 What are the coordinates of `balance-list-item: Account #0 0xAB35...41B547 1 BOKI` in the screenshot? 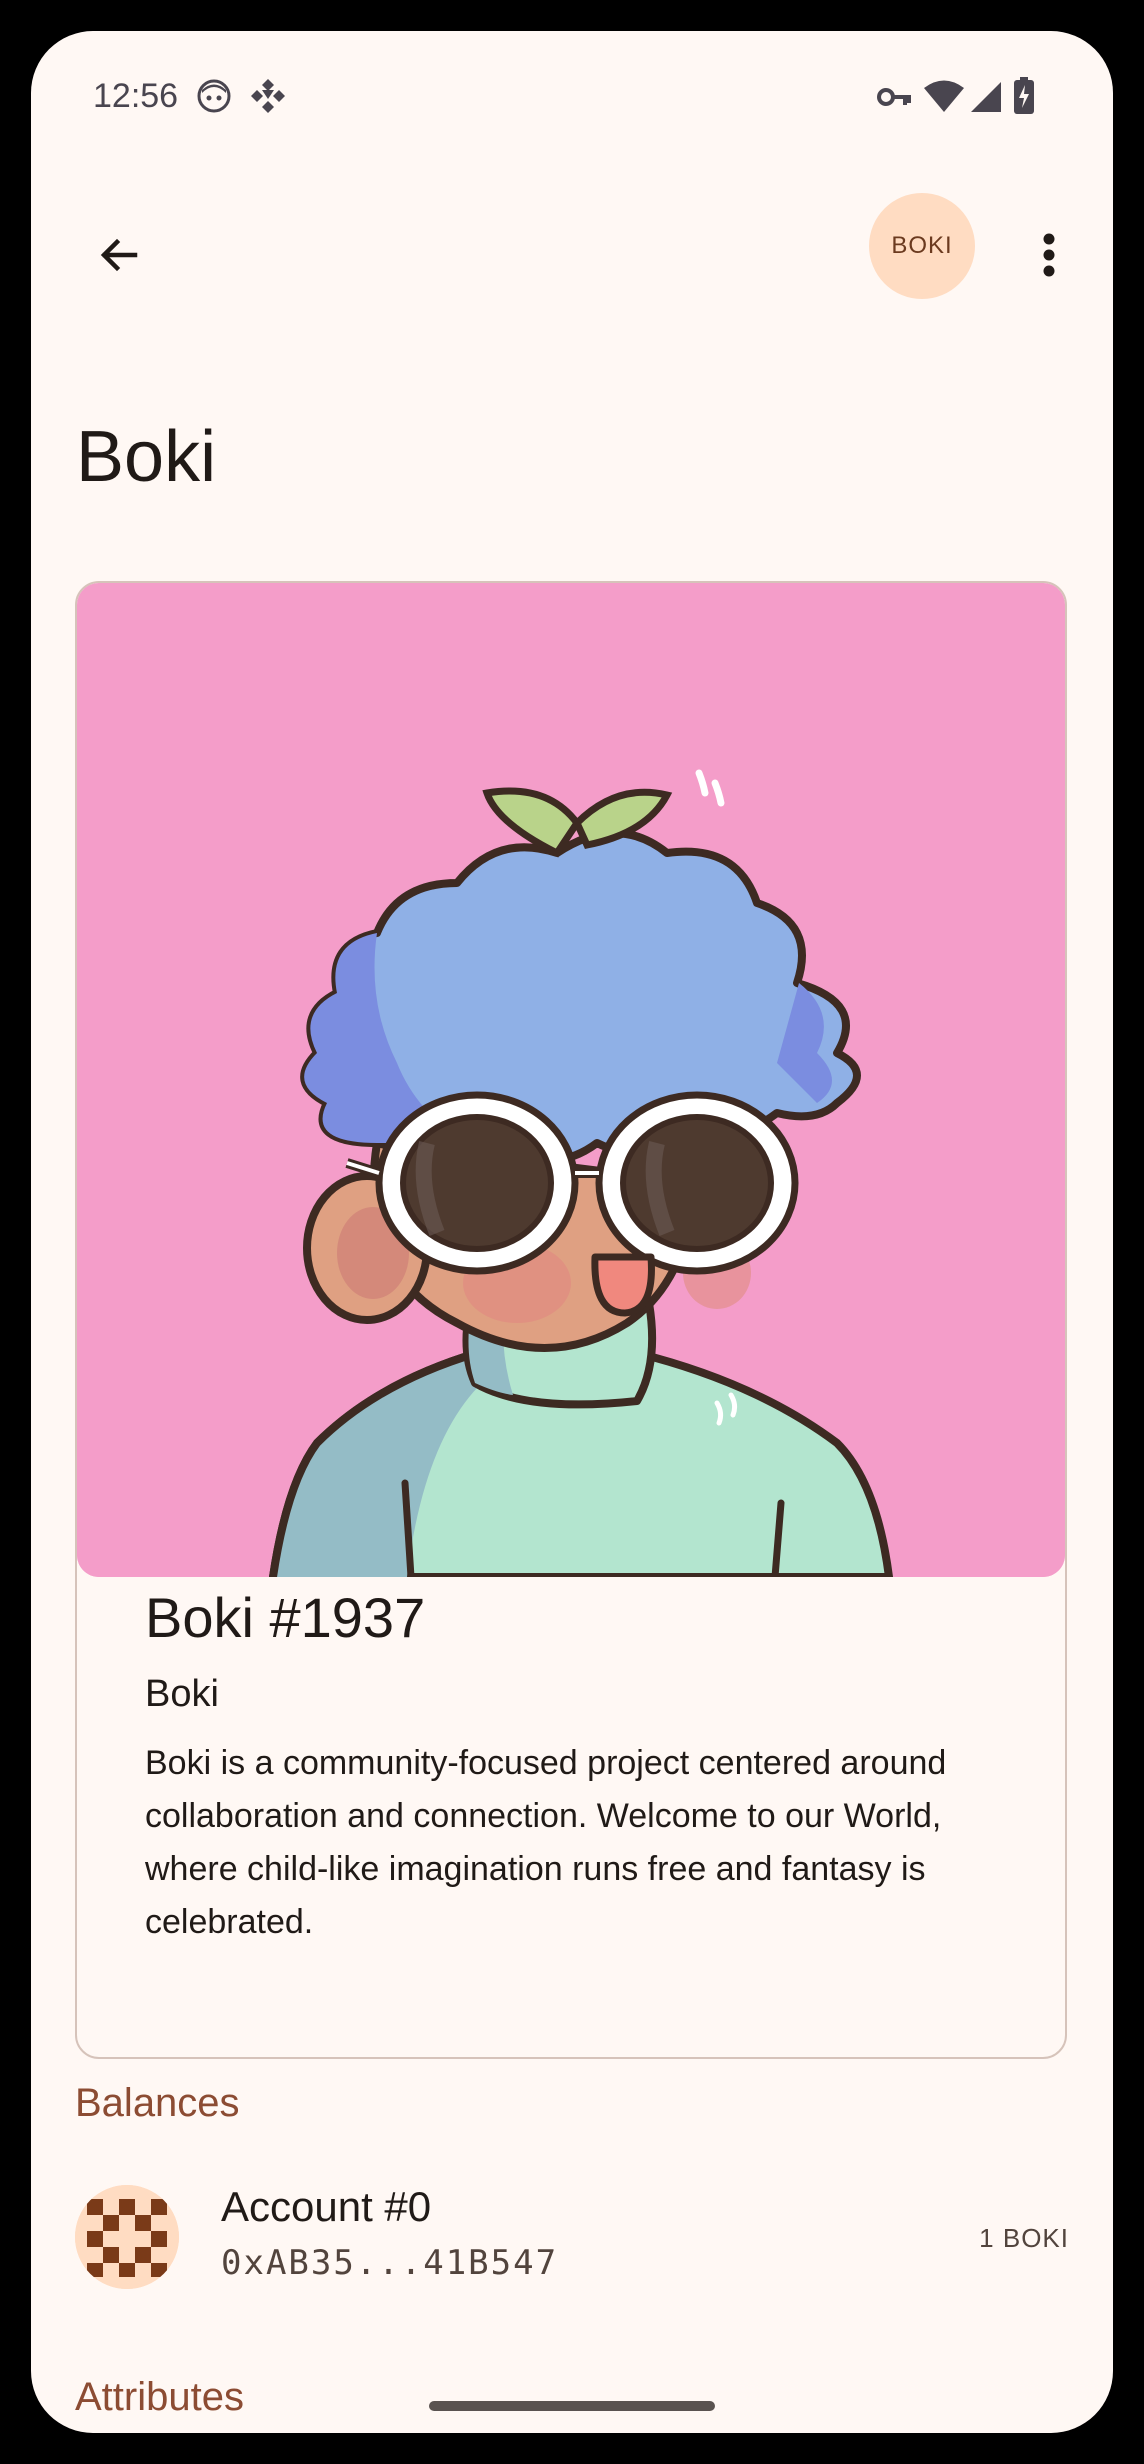 It's located at (572, 2229).